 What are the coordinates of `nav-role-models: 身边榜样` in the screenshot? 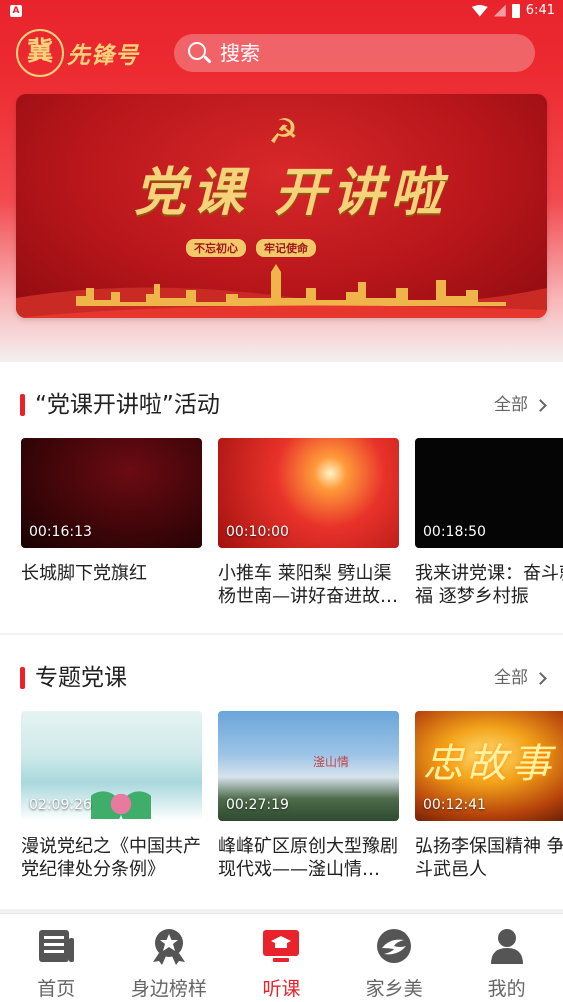 It's located at (169, 958).